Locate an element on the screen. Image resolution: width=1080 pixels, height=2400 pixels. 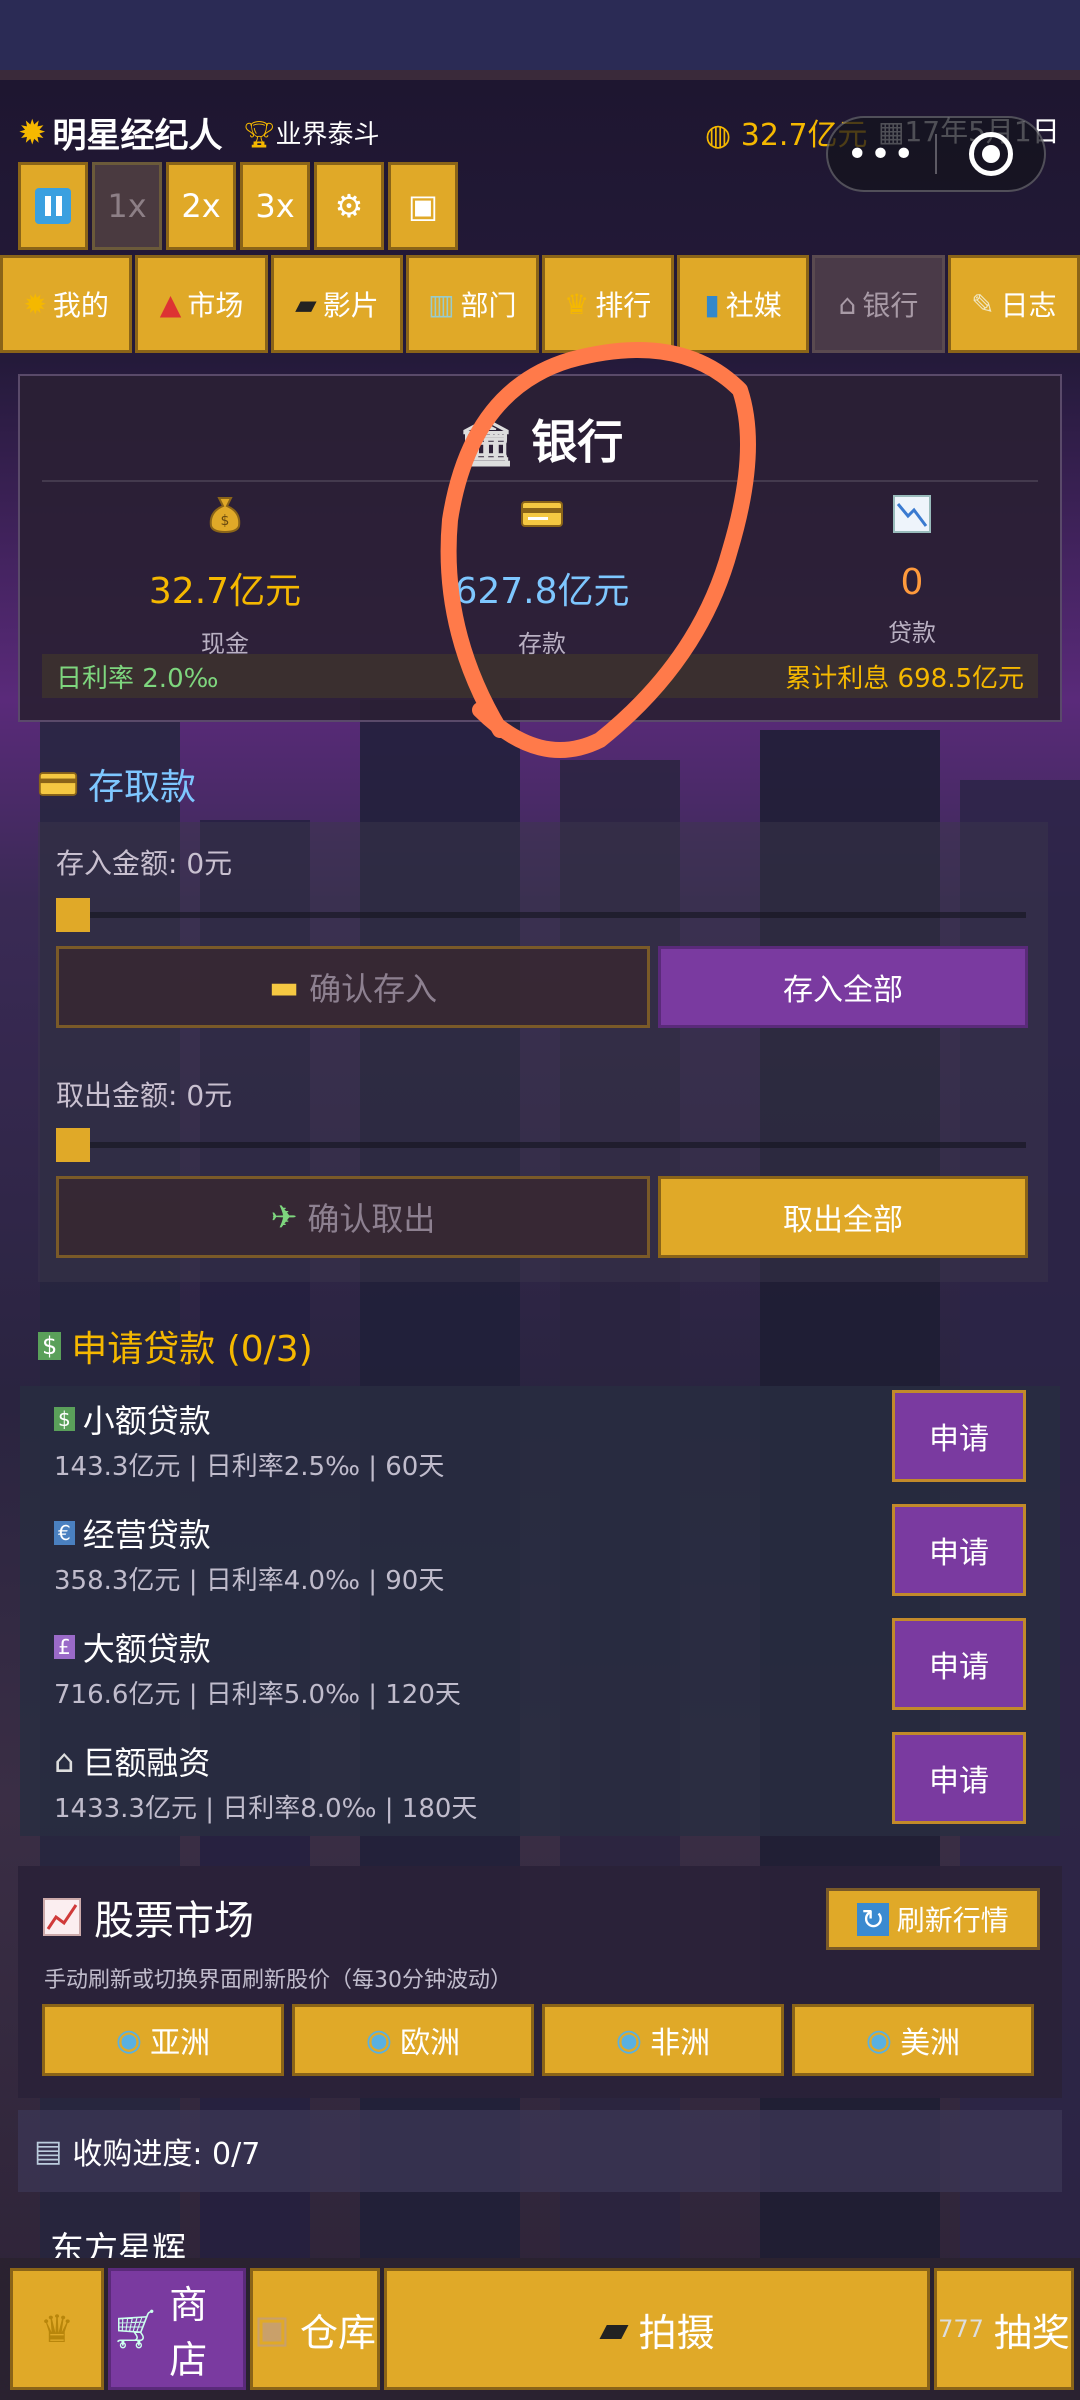
credit-card-icon is located at coordinates (542, 517).